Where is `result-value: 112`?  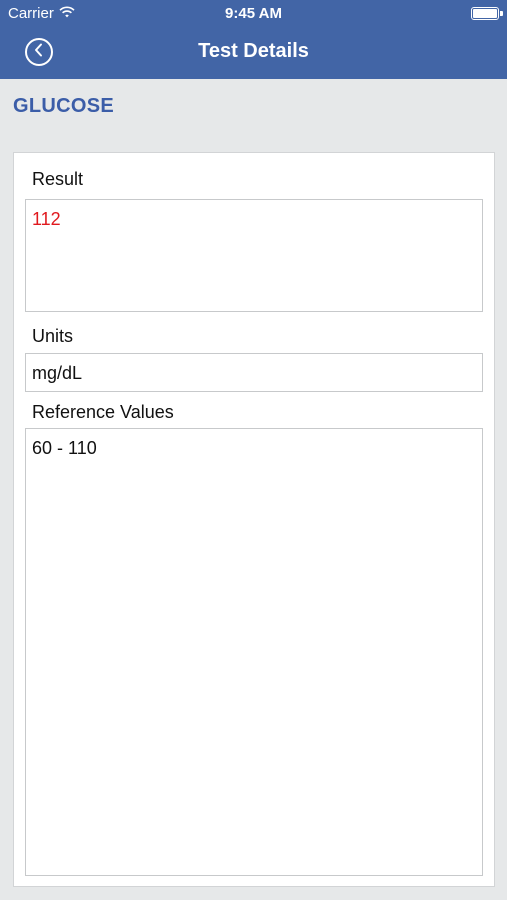
result-value: 112 is located at coordinates (46, 219).